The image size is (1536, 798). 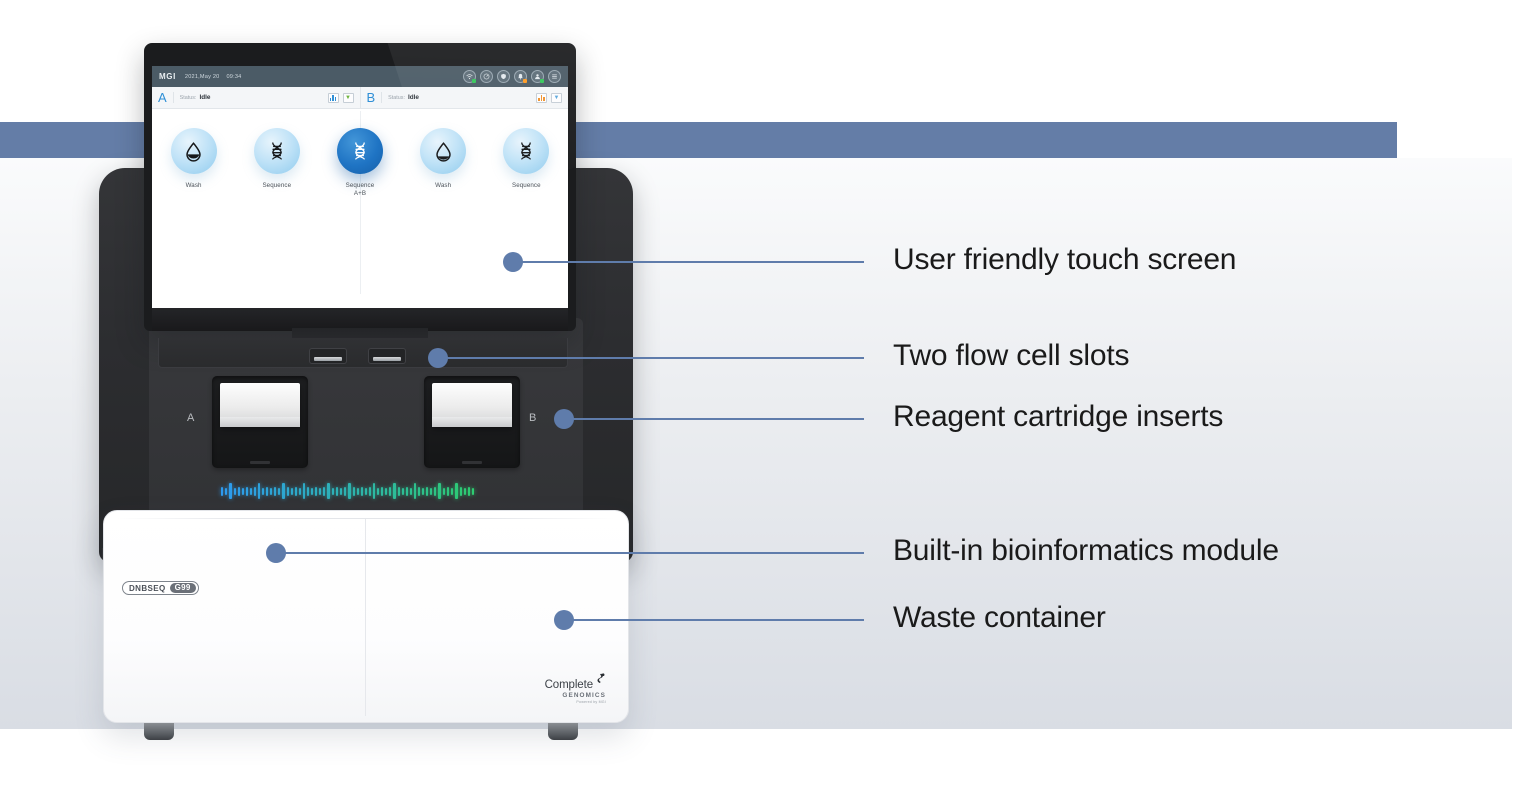 I want to click on reagent-cartridge-a, so click(x=260, y=405).